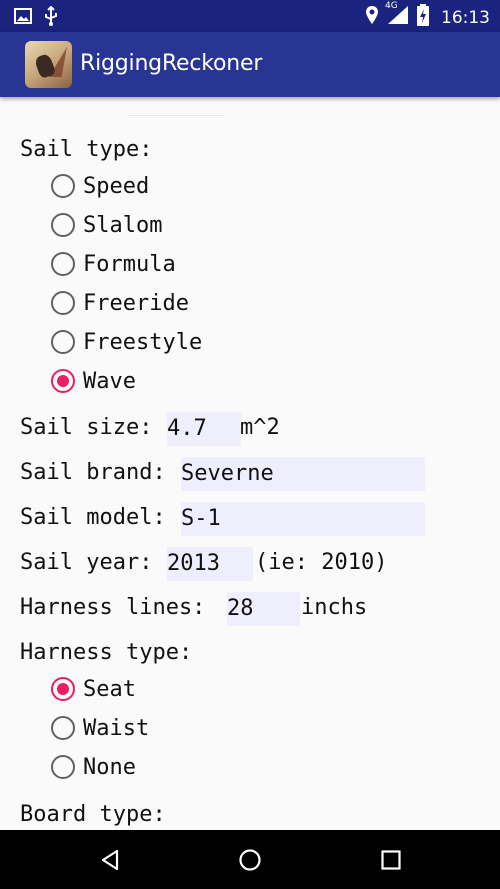  I want to click on radio-sail-type-speed: Speed, so click(100, 186).